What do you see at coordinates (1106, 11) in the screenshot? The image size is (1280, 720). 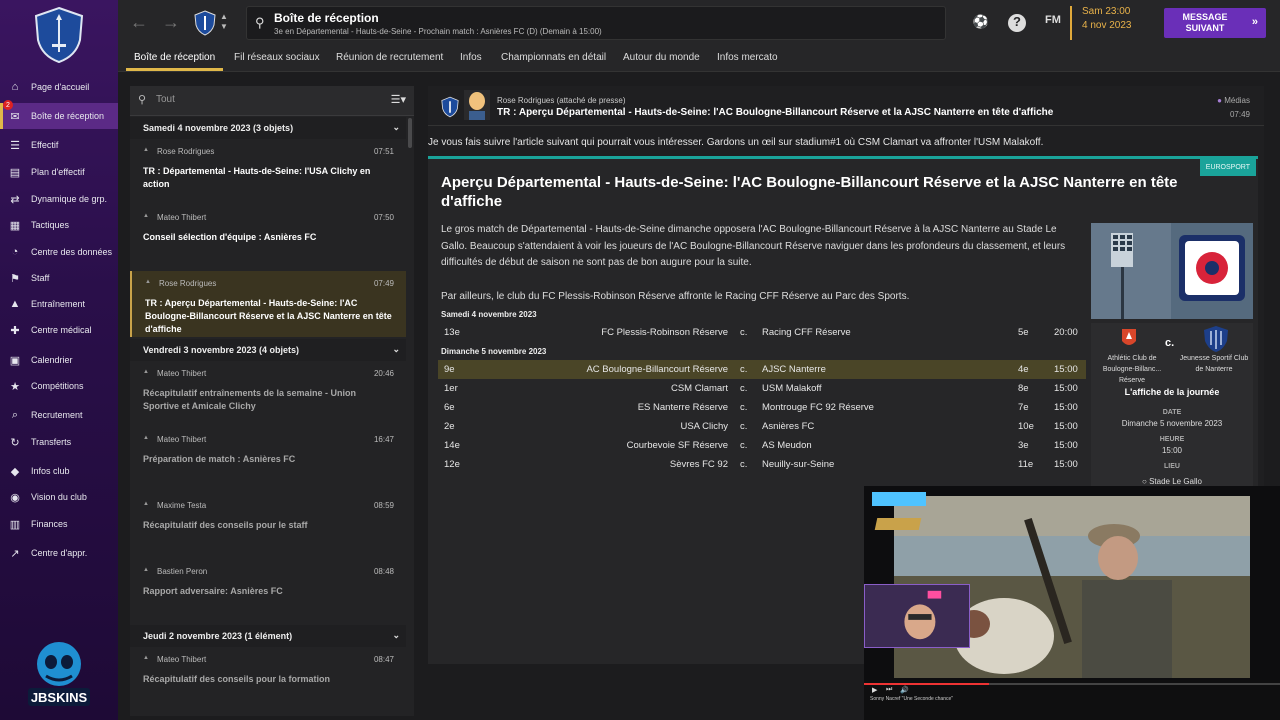 I see `game-time: Sam 23:00` at bounding box center [1106, 11].